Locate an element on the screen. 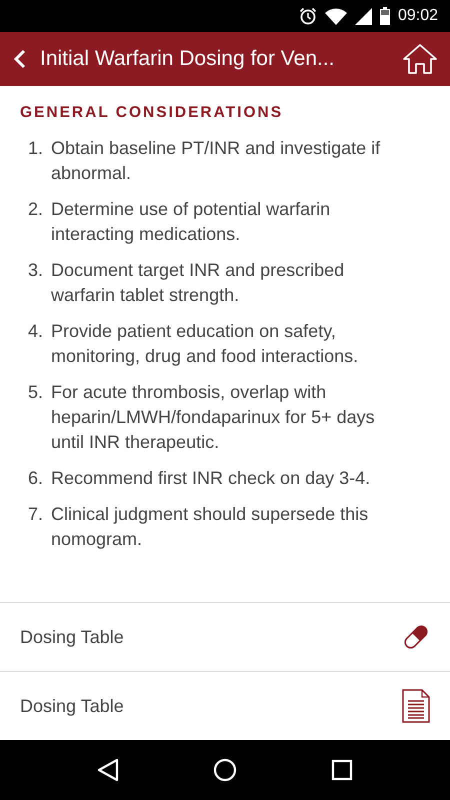  home-button is located at coordinates (420, 59).